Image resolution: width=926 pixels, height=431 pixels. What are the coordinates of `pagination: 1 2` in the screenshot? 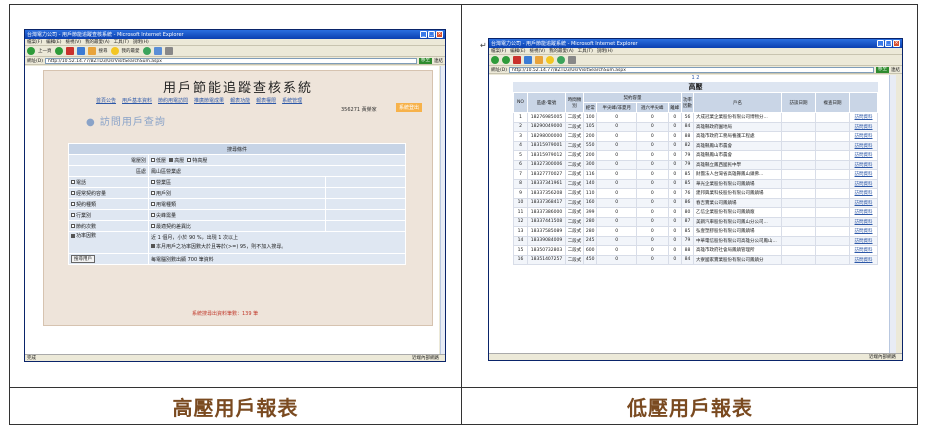 It's located at (695, 78).